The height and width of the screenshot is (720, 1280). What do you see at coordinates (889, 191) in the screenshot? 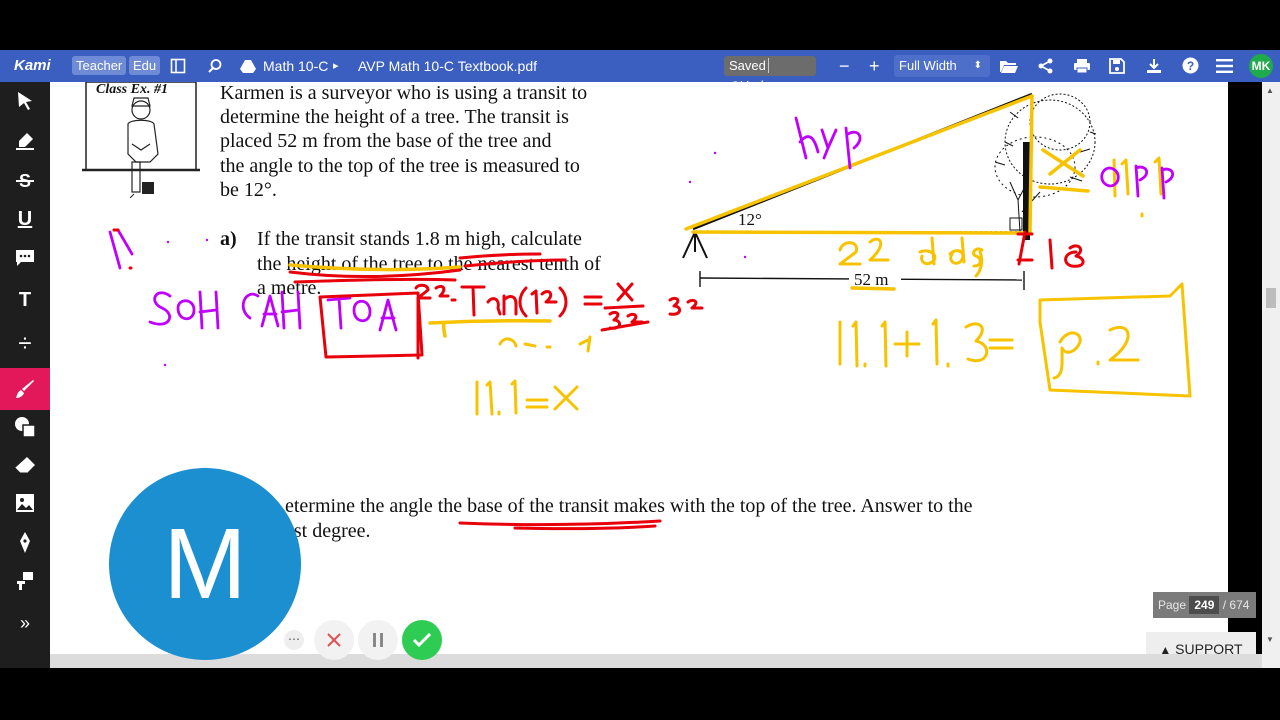
I see `triangle-diagram` at bounding box center [889, 191].